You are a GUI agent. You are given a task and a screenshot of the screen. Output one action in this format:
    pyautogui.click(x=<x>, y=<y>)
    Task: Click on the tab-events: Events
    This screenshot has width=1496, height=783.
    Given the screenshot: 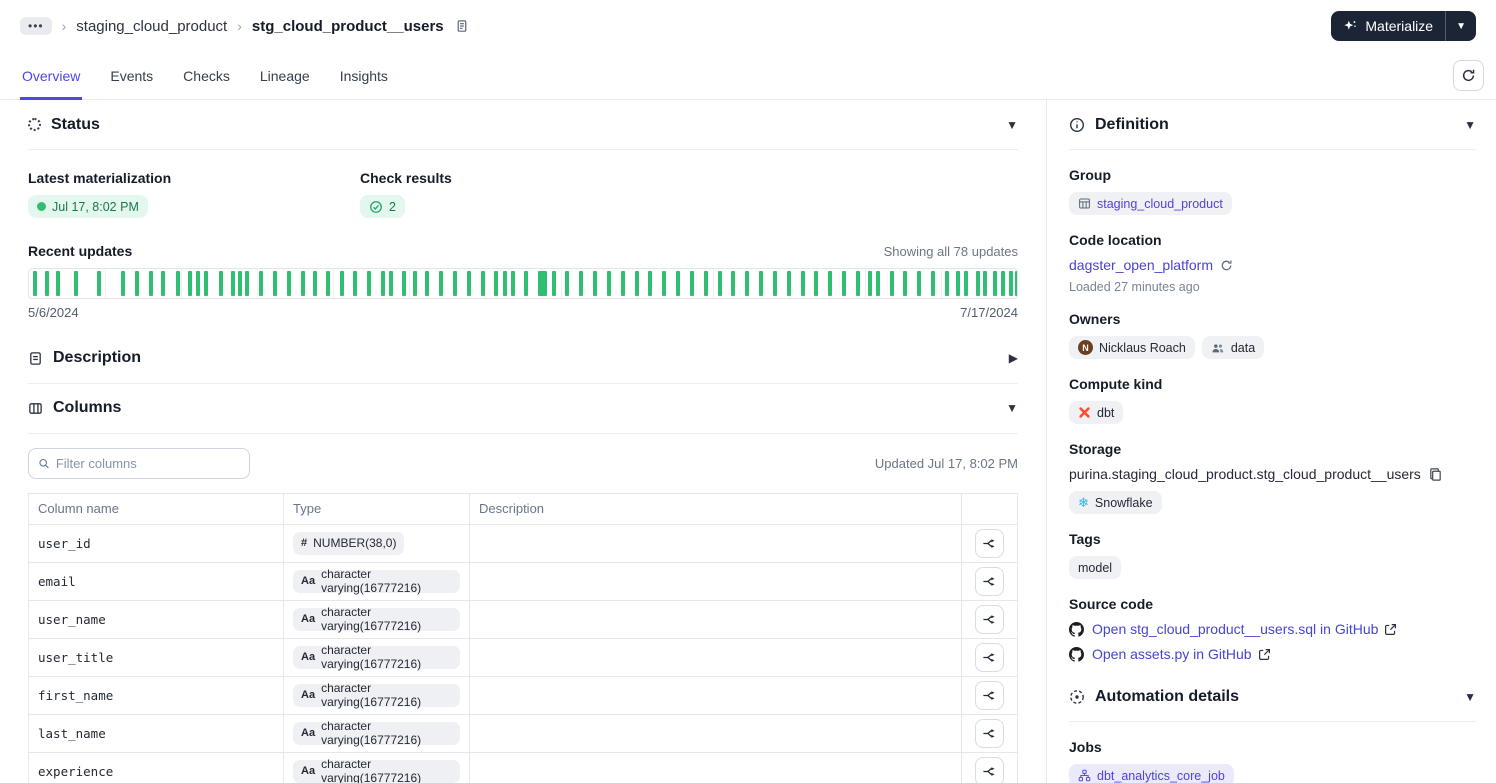 What is the action you would take?
    pyautogui.click(x=131, y=79)
    